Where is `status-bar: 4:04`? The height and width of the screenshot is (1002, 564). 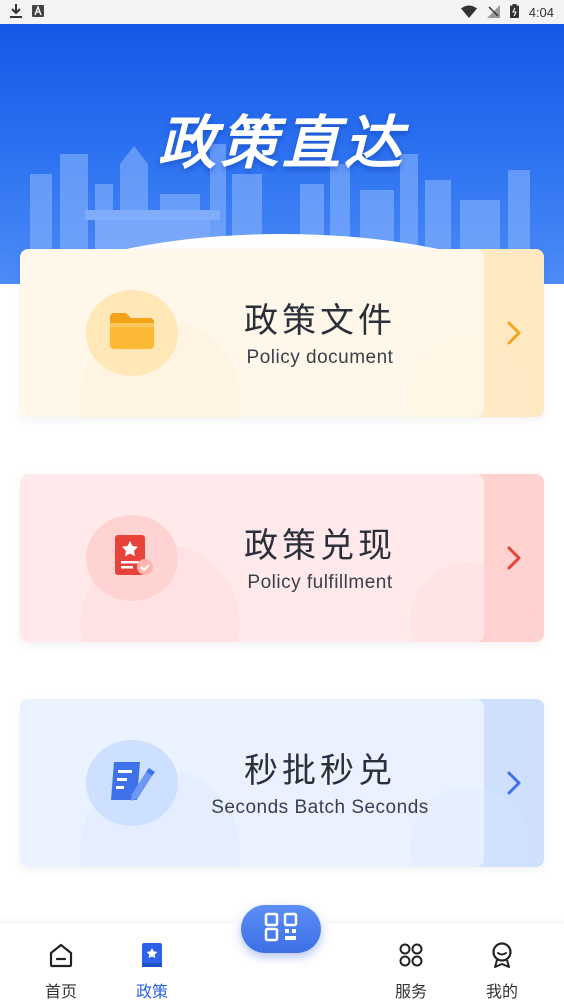
status-bar: 4:04 is located at coordinates (282, 12).